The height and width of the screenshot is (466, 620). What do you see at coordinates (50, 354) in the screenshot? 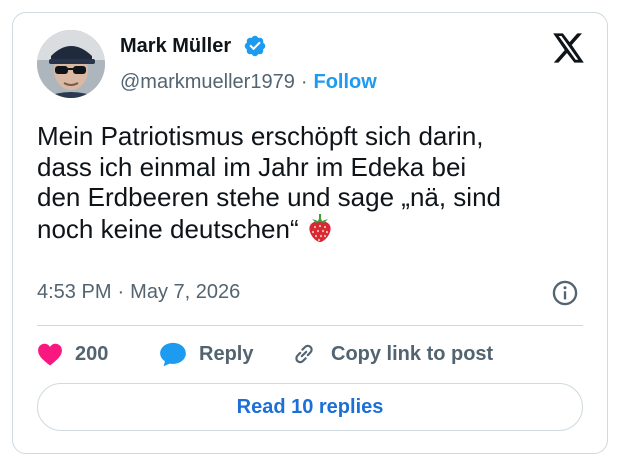
I see `heart-icon` at bounding box center [50, 354].